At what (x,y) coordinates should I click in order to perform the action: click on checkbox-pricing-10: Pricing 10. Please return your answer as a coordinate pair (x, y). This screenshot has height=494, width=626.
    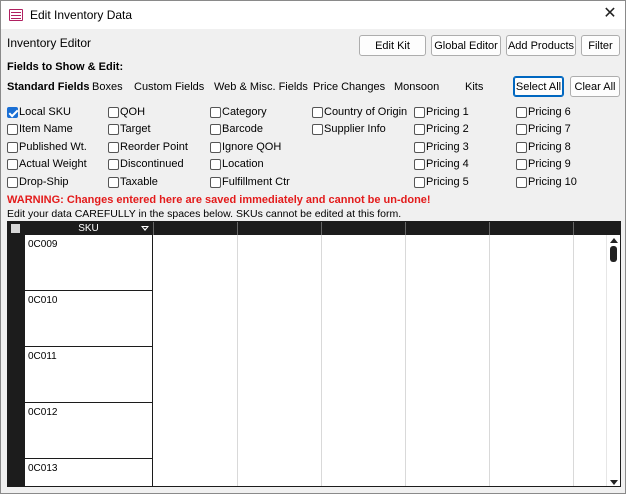
    Looking at the image, I should click on (546, 182).